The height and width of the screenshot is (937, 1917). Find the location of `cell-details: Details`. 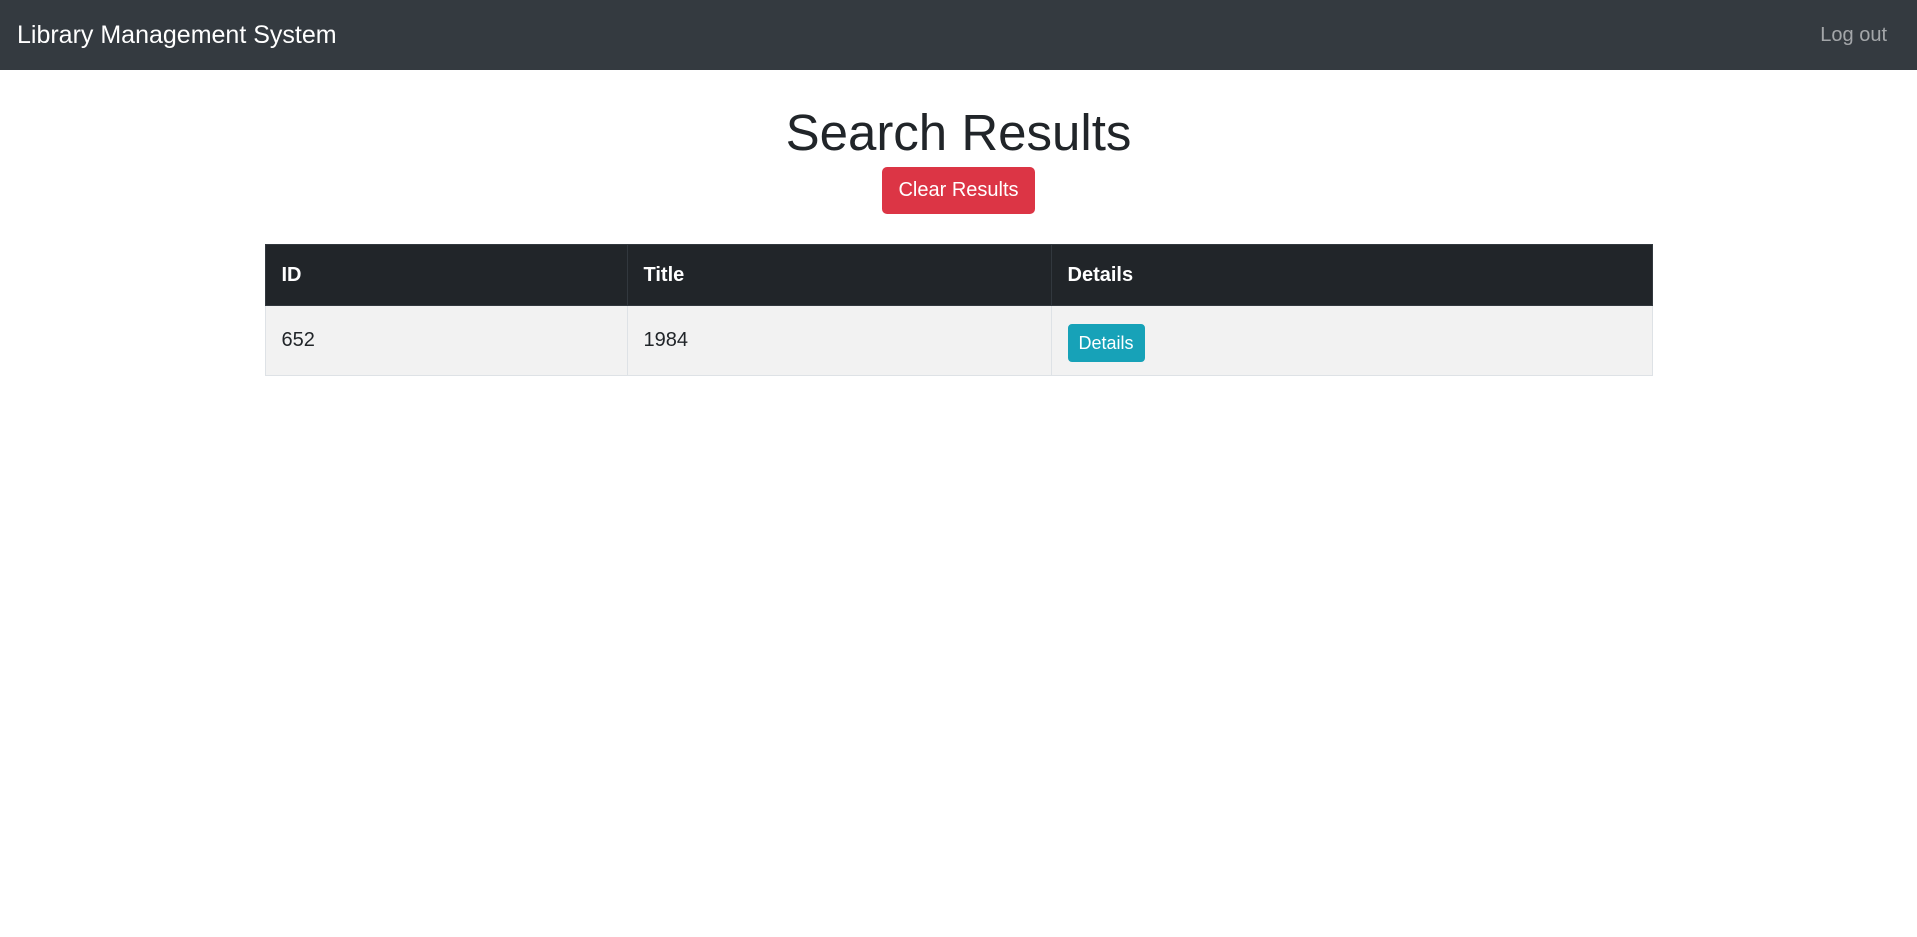

cell-details: Details is located at coordinates (1351, 341).